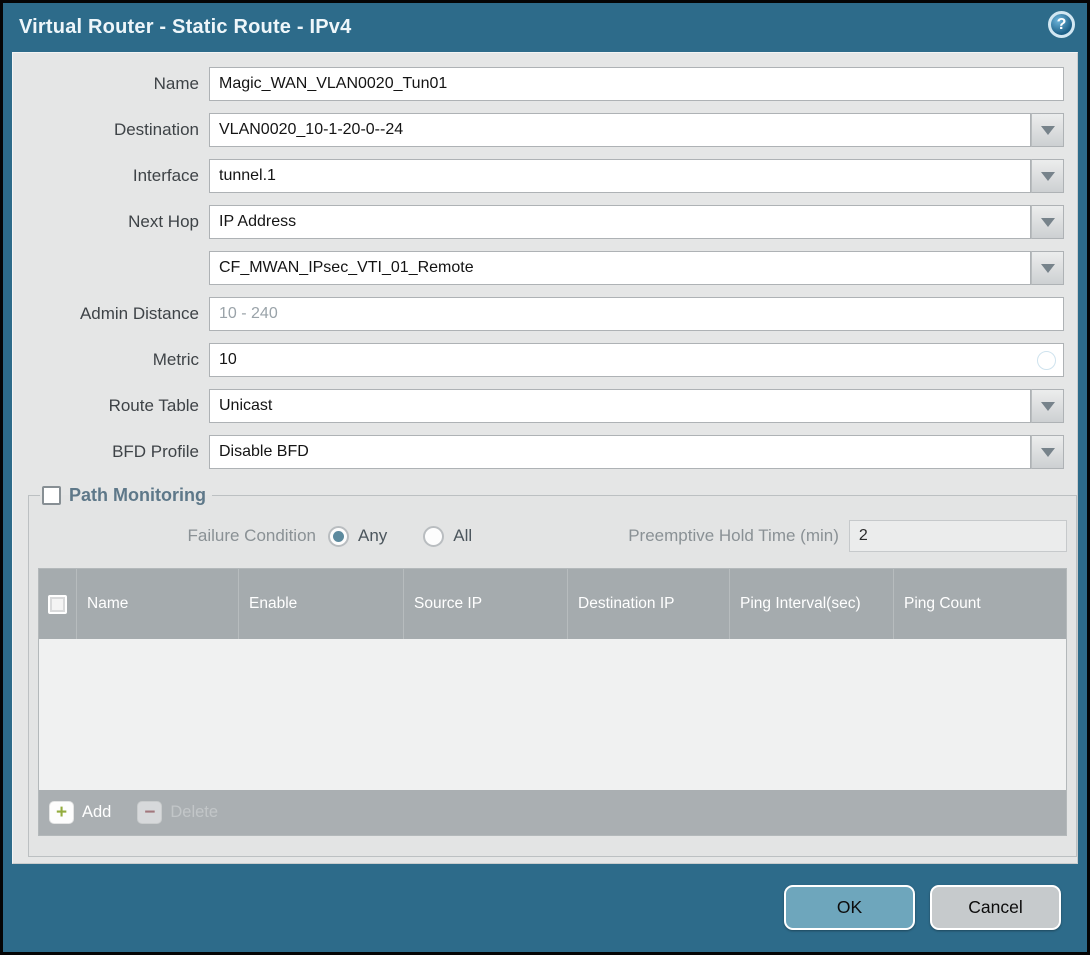  What do you see at coordinates (321, 604) in the screenshot?
I see `column-header-enable: Enable` at bounding box center [321, 604].